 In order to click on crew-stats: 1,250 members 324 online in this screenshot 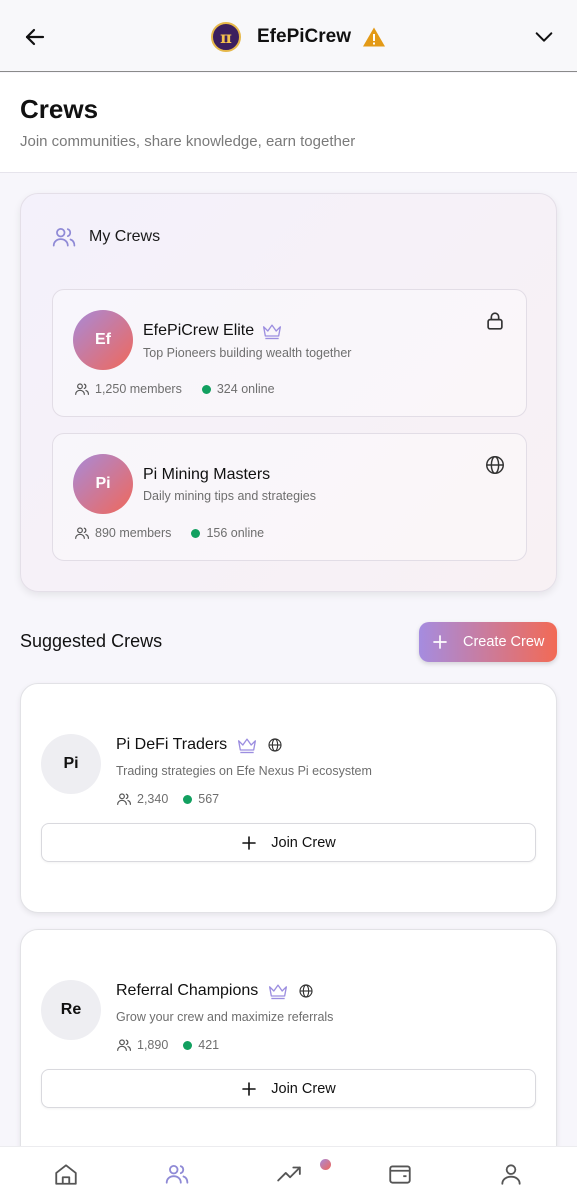, I will do `click(174, 389)`.